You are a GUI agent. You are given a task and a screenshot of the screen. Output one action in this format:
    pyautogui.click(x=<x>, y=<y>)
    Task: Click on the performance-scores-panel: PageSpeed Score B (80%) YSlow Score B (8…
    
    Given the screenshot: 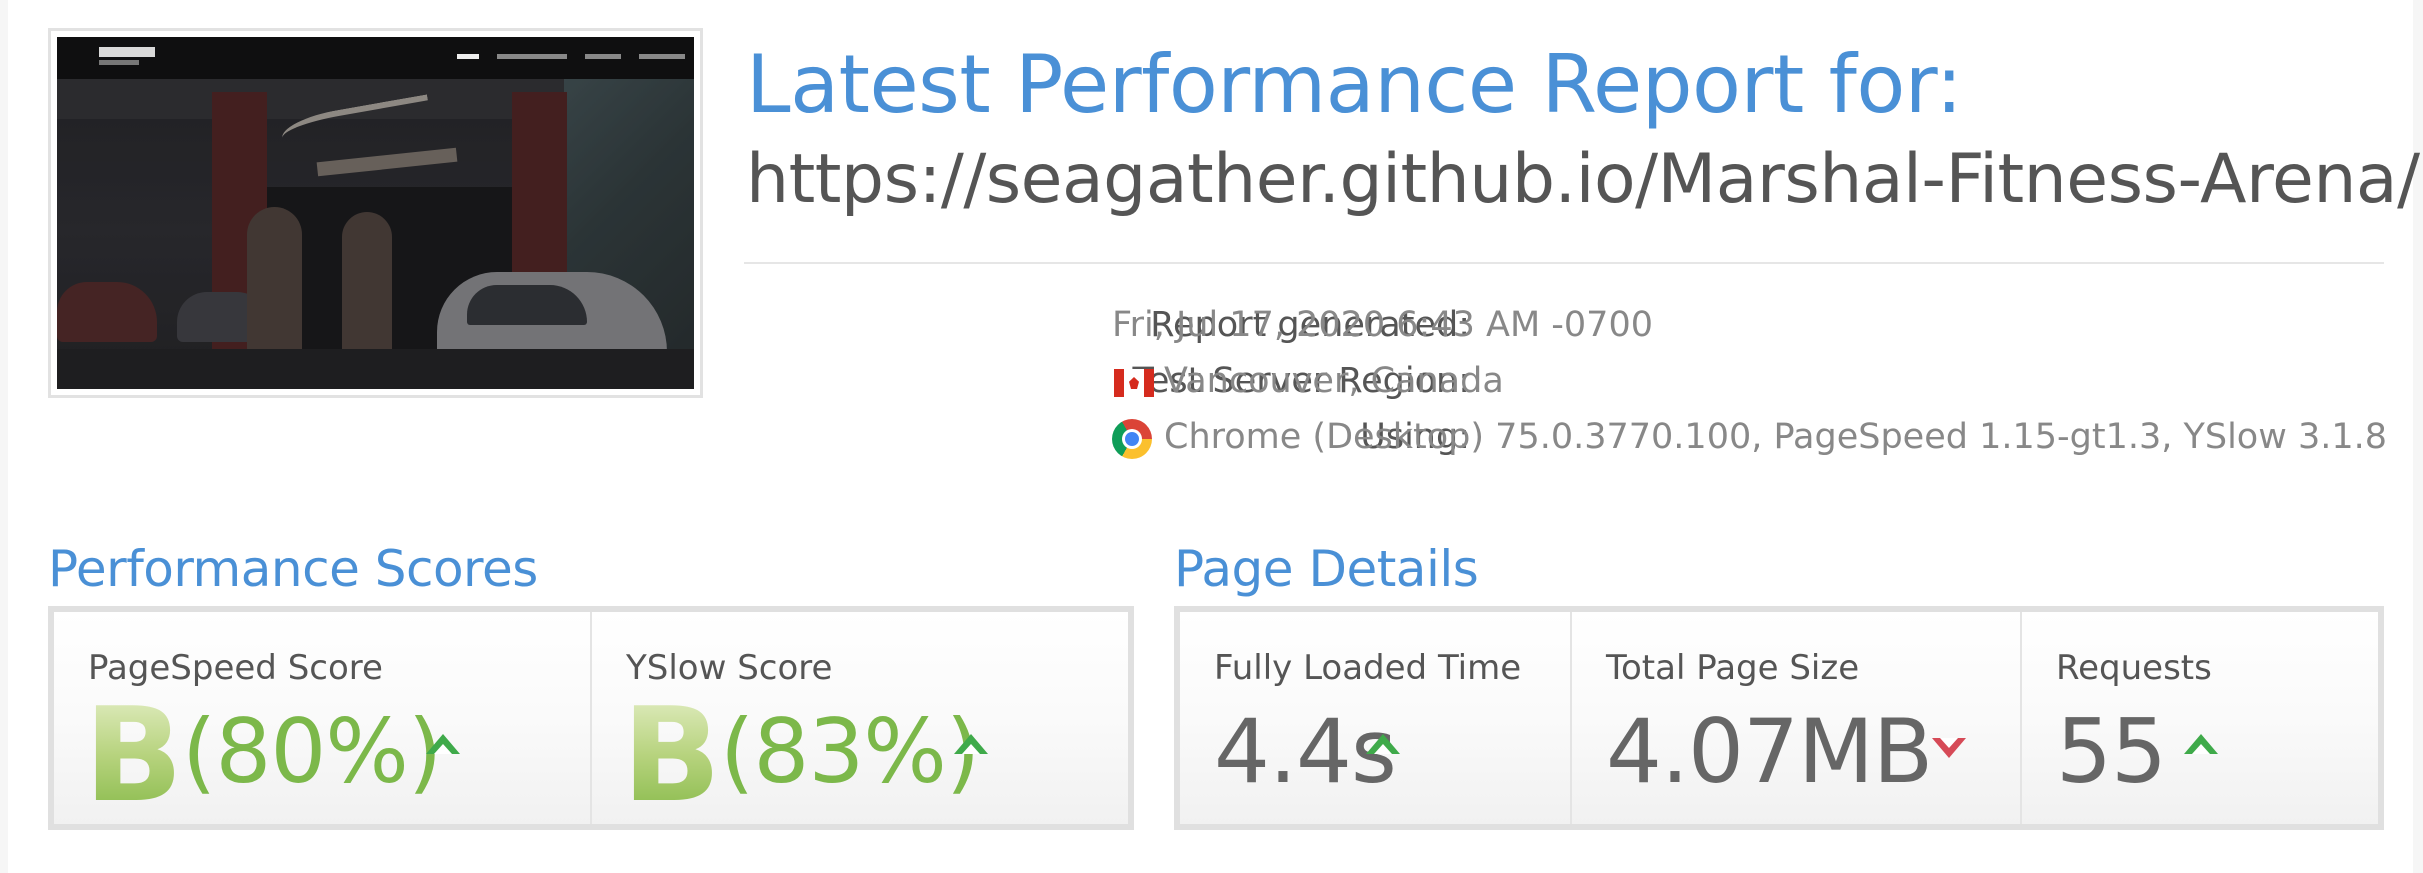 What is the action you would take?
    pyautogui.click(x=591, y=718)
    